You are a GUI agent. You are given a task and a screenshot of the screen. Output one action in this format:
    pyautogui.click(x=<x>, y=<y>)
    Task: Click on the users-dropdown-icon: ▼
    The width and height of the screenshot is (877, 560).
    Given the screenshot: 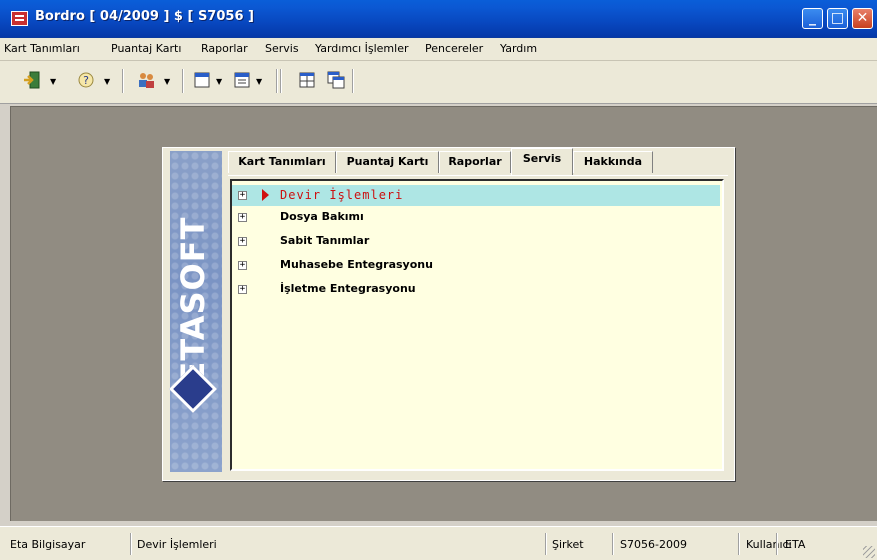 What is the action you would take?
    pyautogui.click(x=167, y=81)
    